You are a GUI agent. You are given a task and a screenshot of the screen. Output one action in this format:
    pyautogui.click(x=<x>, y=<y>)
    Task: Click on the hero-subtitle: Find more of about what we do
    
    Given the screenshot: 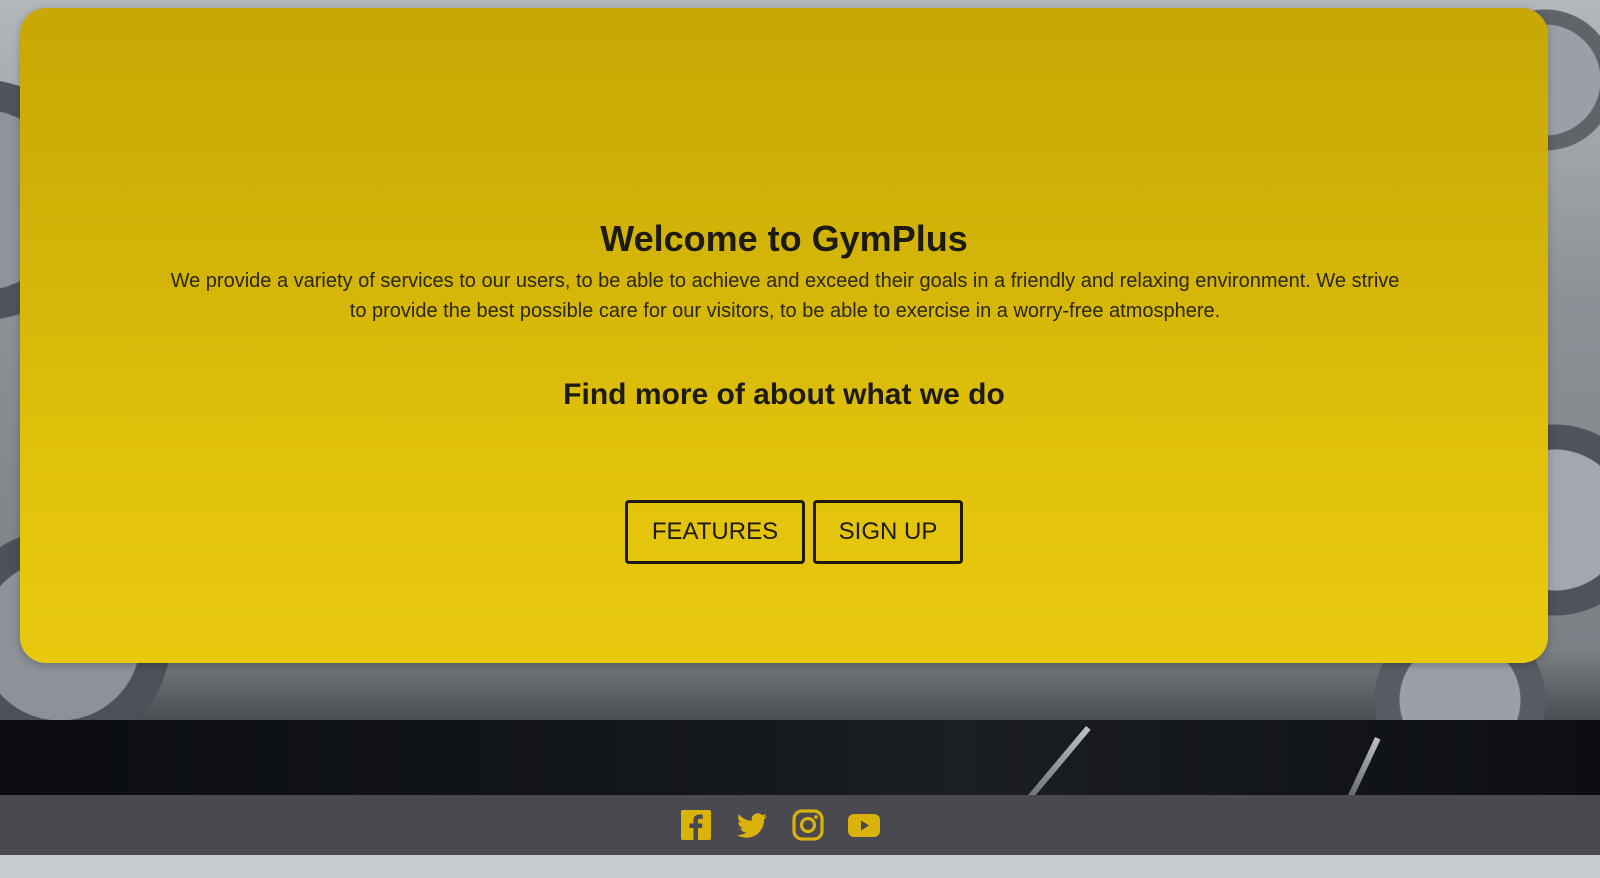 What is the action you would take?
    pyautogui.click(x=784, y=394)
    